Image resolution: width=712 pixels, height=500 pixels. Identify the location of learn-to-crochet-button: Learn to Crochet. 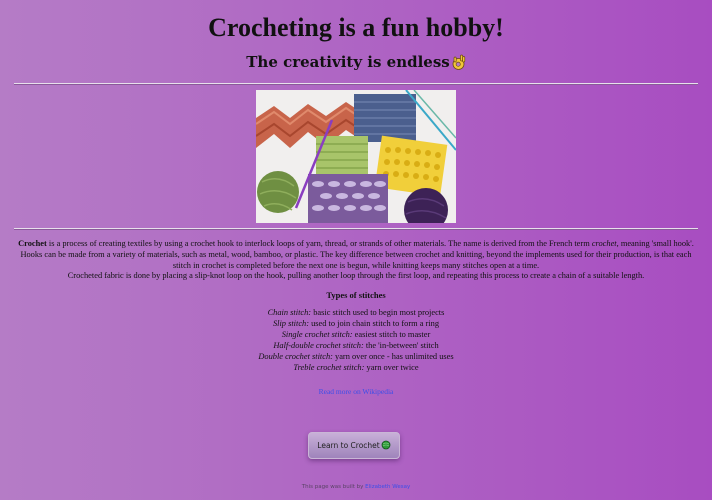
(354, 445).